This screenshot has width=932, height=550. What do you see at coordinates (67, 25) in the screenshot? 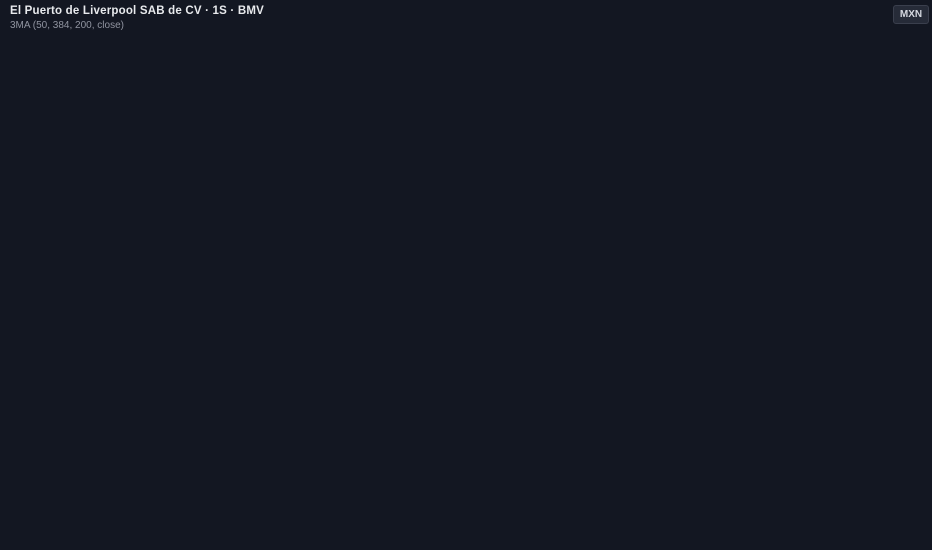
I see `indicator-label: 3MA (50, 384, 200, close)` at bounding box center [67, 25].